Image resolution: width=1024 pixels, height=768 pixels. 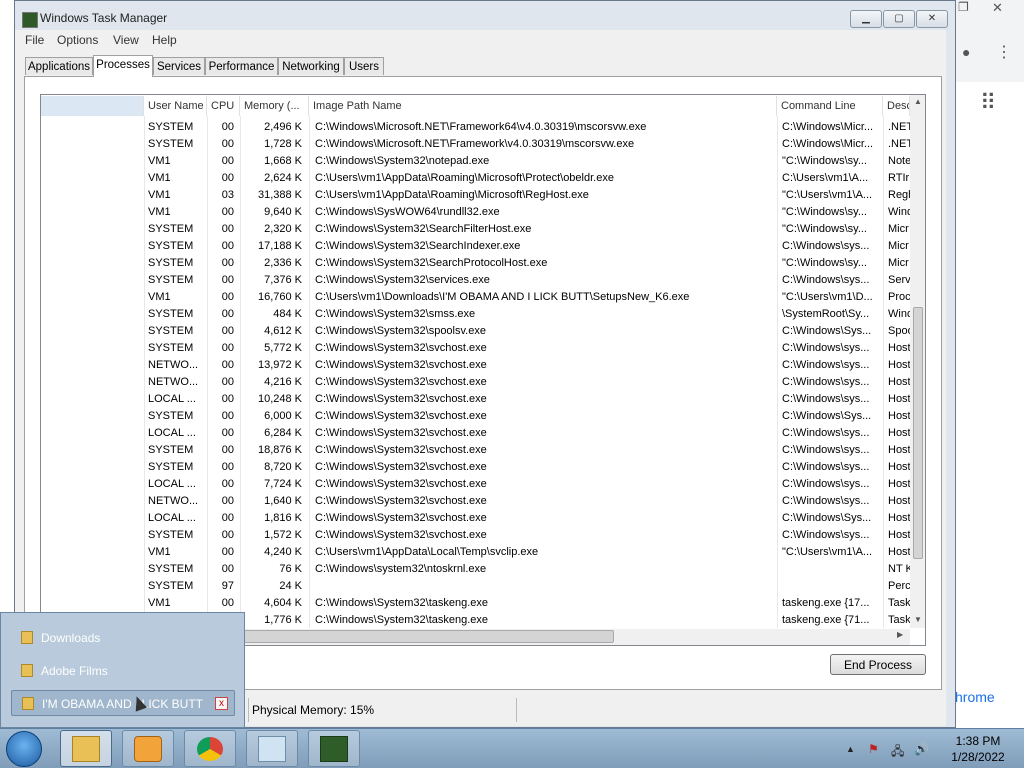 What do you see at coordinates (221, 703) in the screenshot?
I see `remove-from-list-icon: x` at bounding box center [221, 703].